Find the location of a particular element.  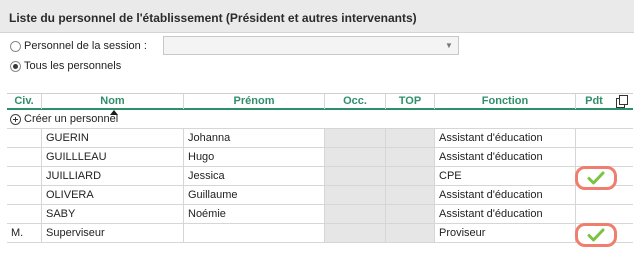

radio-personnel-session: Personnel de la session : is located at coordinates (78, 46).